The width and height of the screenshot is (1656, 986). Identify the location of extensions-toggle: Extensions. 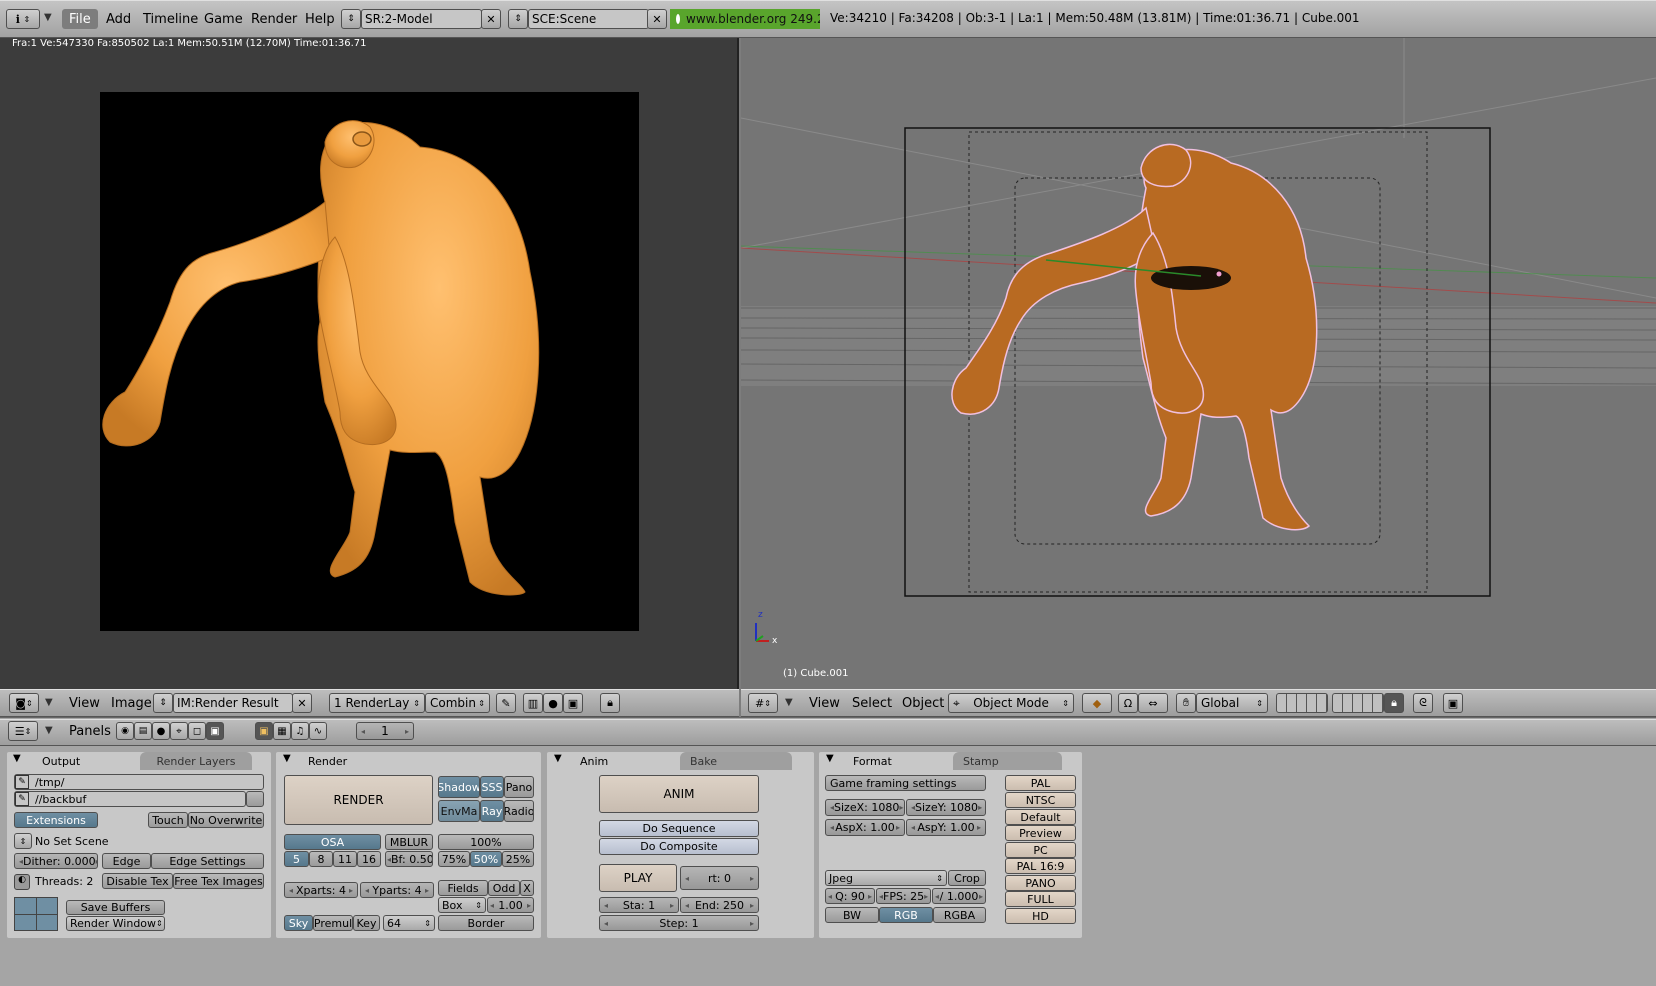
(56, 820).